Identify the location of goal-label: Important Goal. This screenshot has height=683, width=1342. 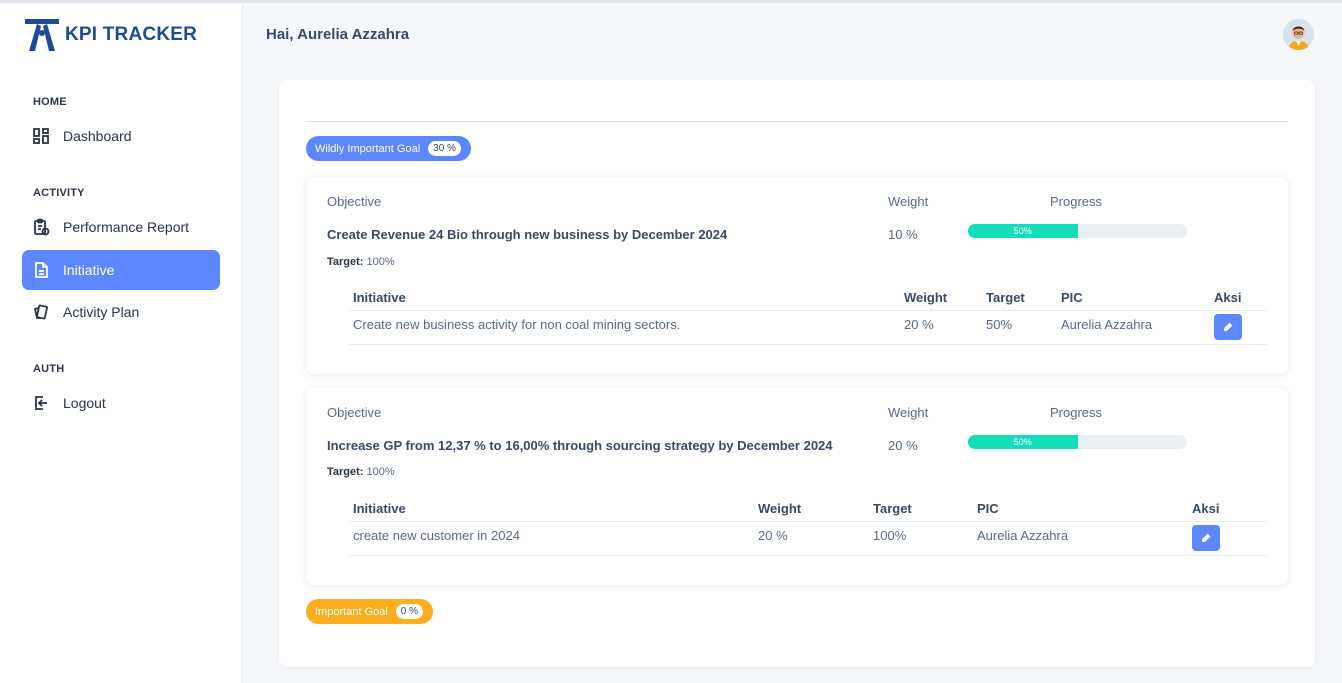
(351, 611).